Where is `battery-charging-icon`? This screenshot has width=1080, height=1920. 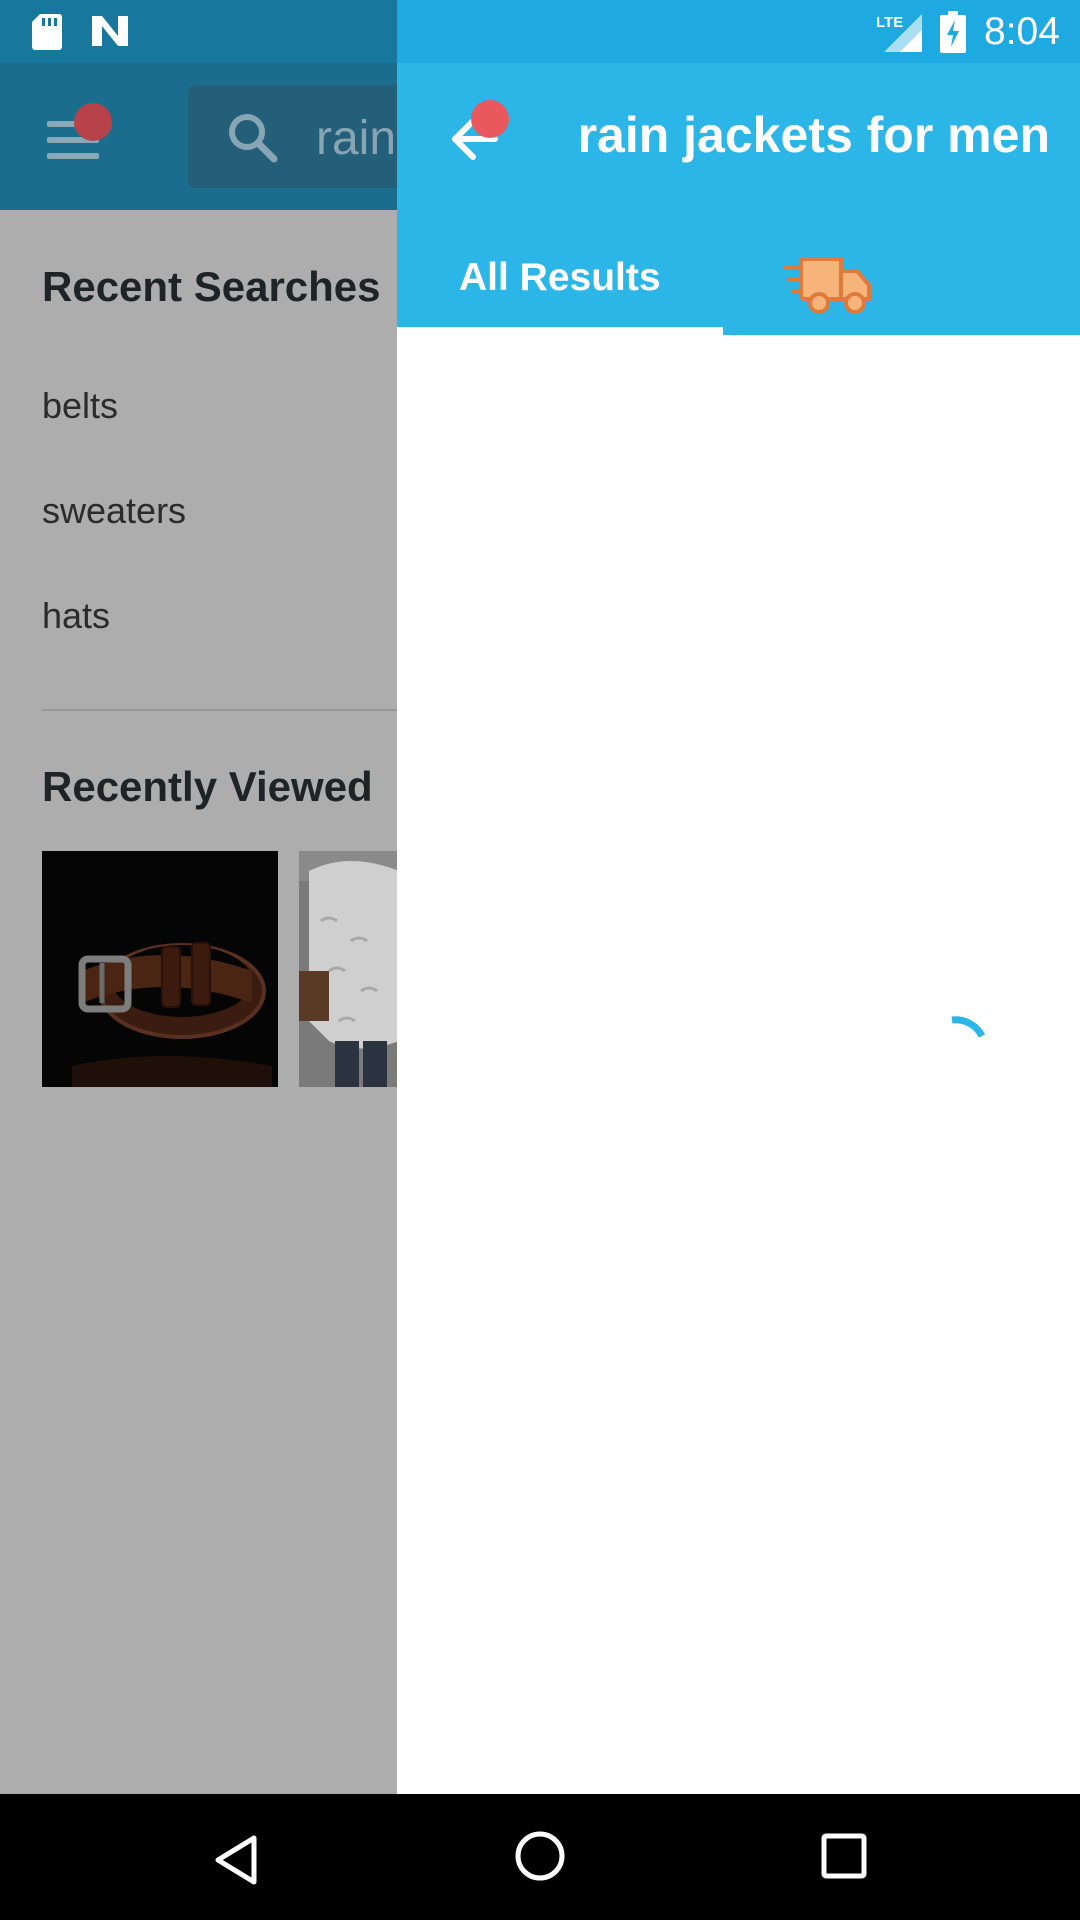 battery-charging-icon is located at coordinates (953, 32).